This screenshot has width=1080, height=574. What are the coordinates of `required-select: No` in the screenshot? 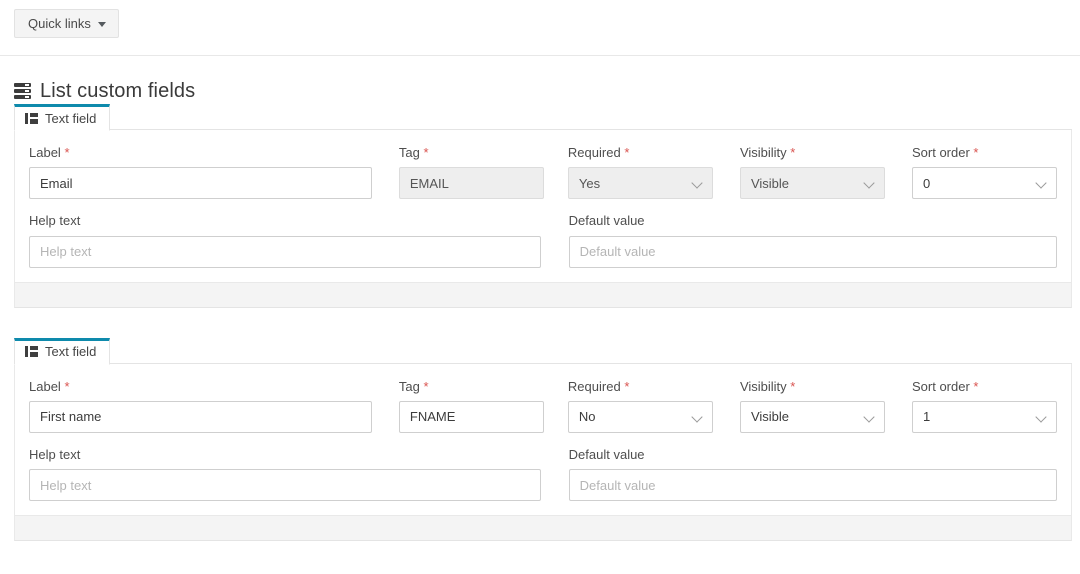 It's located at (640, 416).